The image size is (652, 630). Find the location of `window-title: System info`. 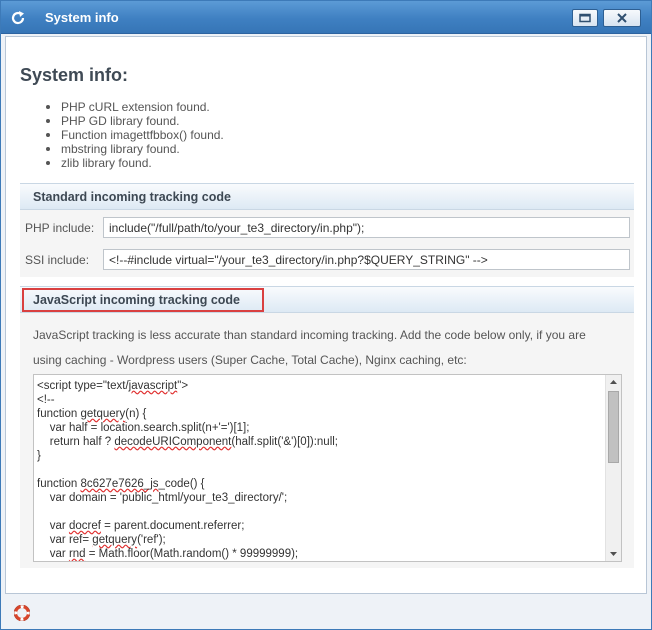

window-title: System info is located at coordinates (82, 17).